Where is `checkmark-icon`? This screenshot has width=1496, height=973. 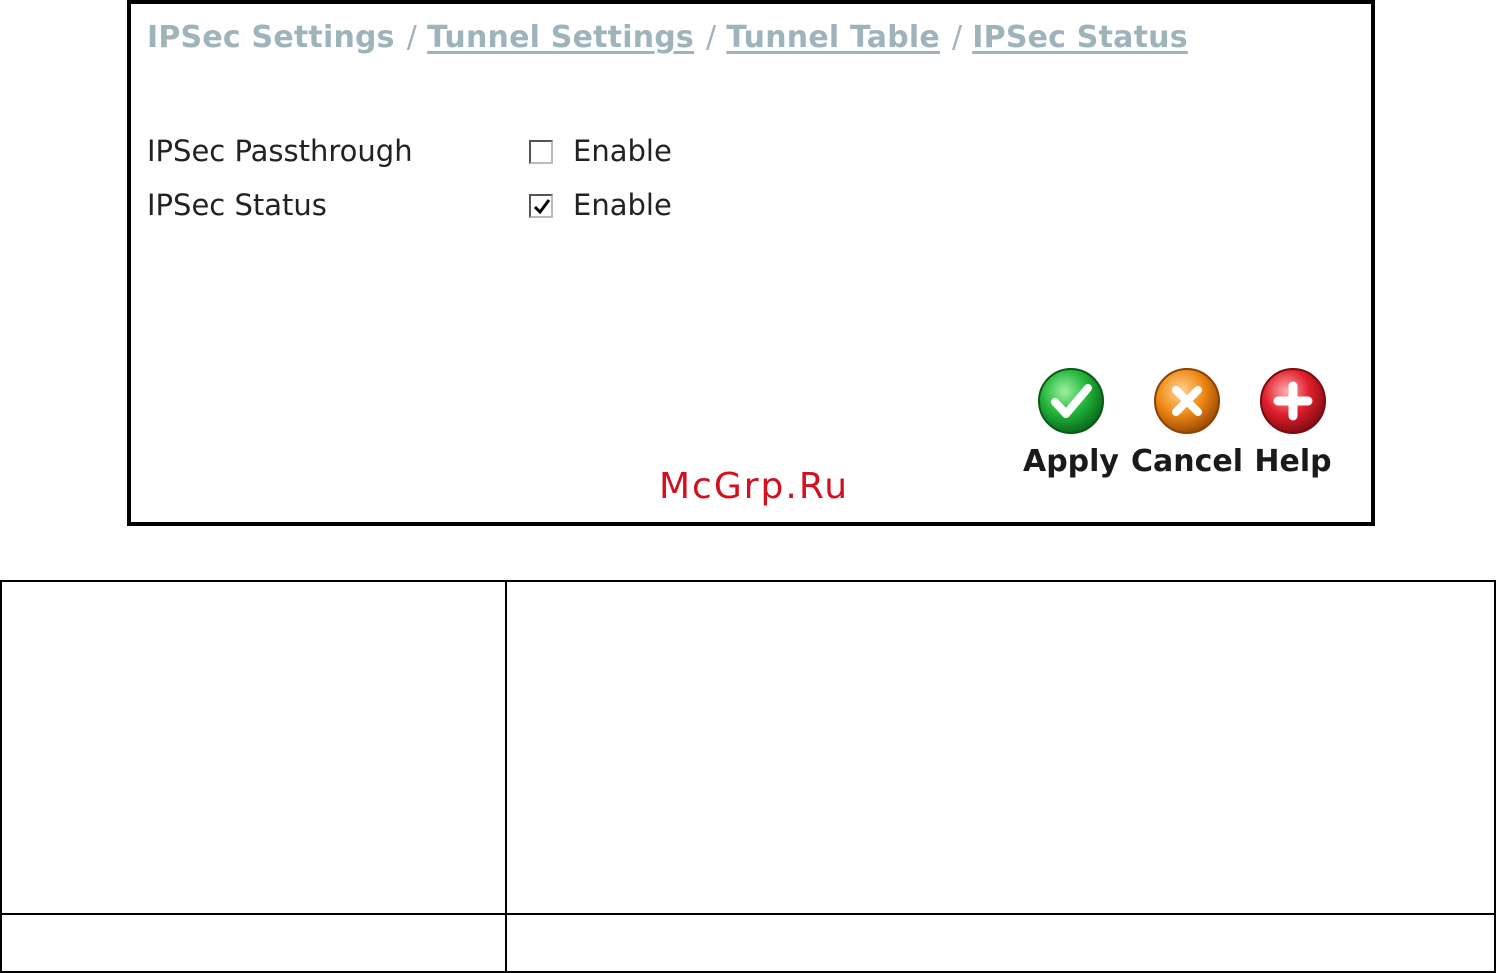 checkmark-icon is located at coordinates (542, 207).